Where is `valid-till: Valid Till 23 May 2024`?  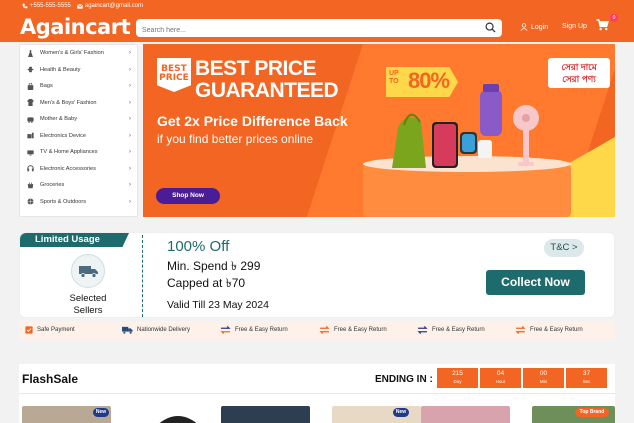
valid-till: Valid Till 23 May 2024 is located at coordinates (218, 305).